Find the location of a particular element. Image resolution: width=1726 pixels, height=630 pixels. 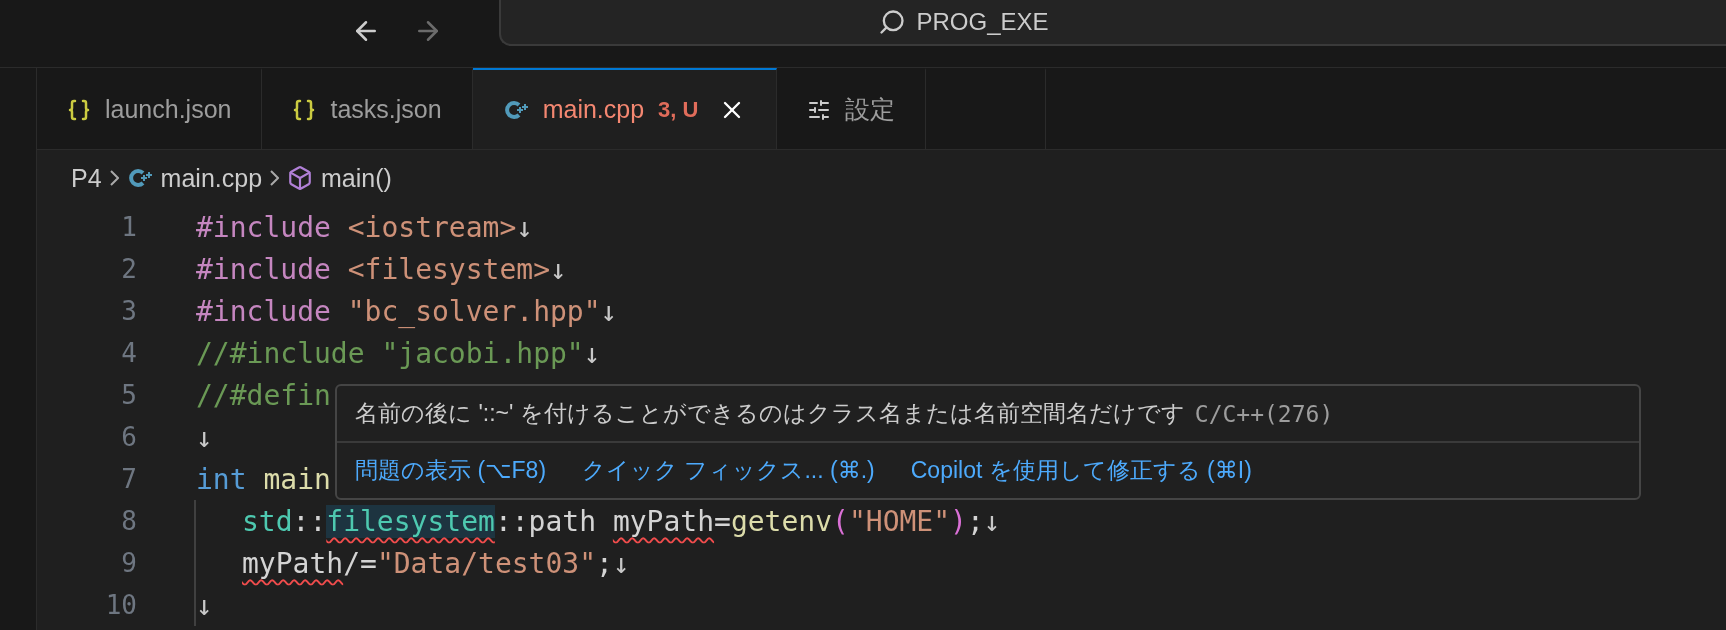

code-line: myPath/="Data/test03";↓ is located at coordinates (412, 563).